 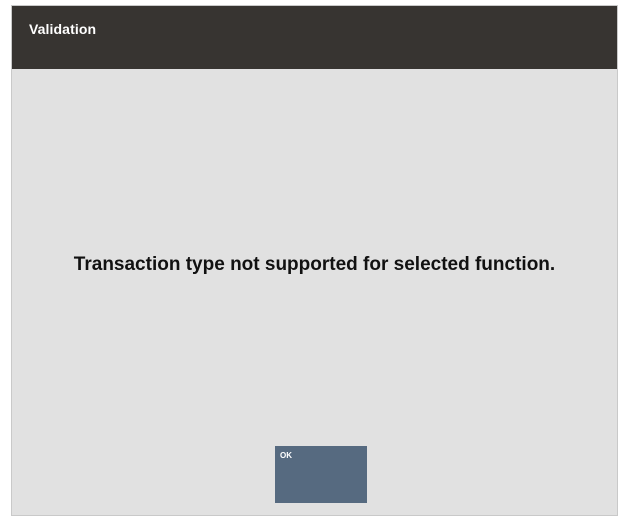 What do you see at coordinates (321, 474) in the screenshot?
I see `ok-button: OK` at bounding box center [321, 474].